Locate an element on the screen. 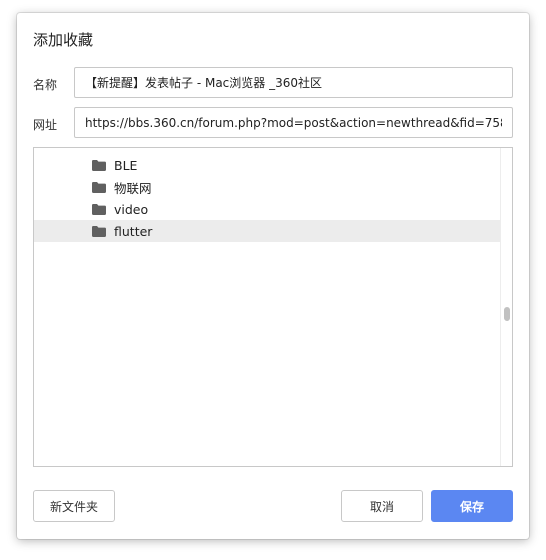  url-label: 网址 is located at coordinates (45, 125).